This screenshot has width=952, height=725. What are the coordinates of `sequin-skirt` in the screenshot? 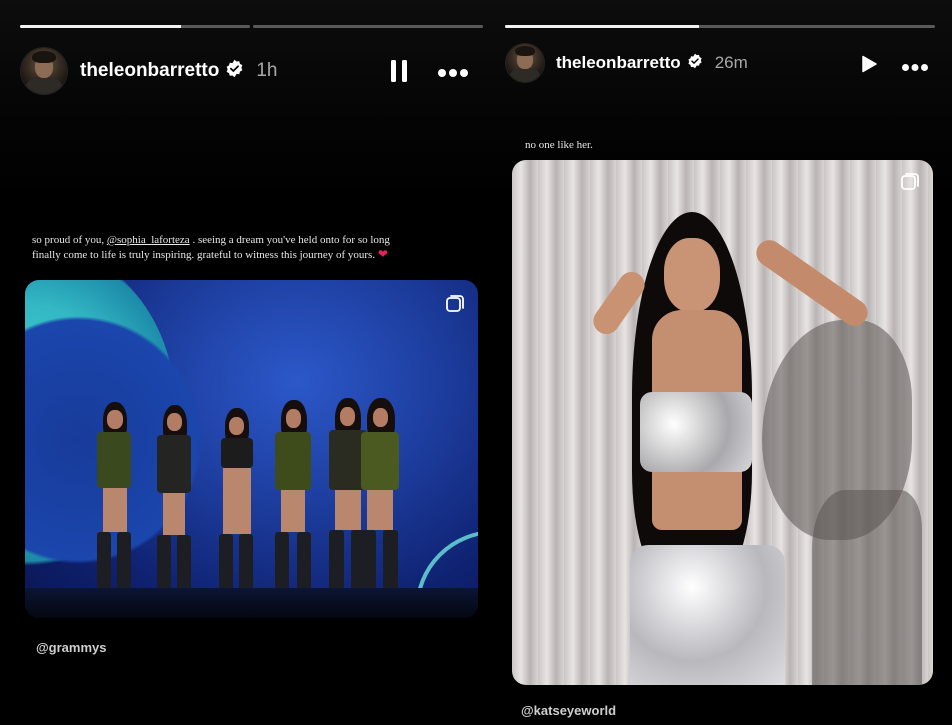 It's located at (707, 615).